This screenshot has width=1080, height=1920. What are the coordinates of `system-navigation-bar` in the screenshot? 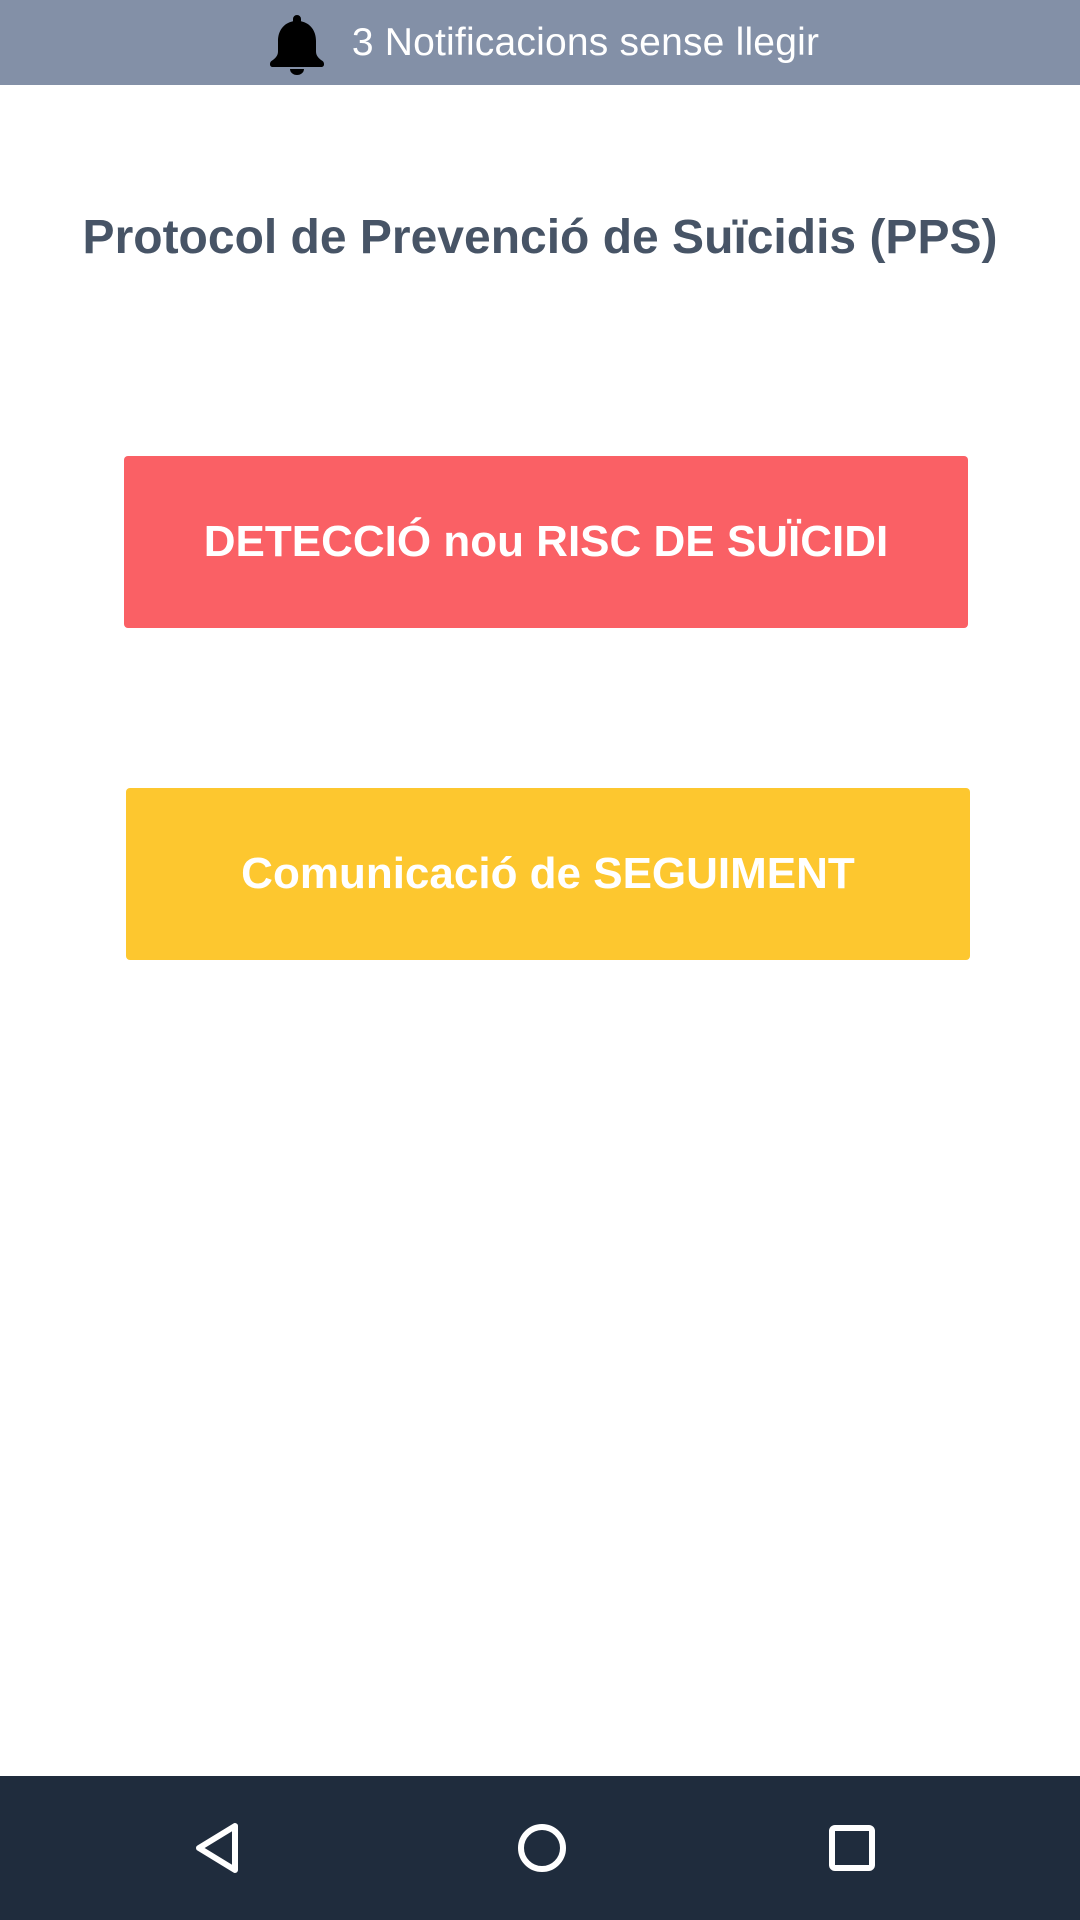 It's located at (540, 1848).